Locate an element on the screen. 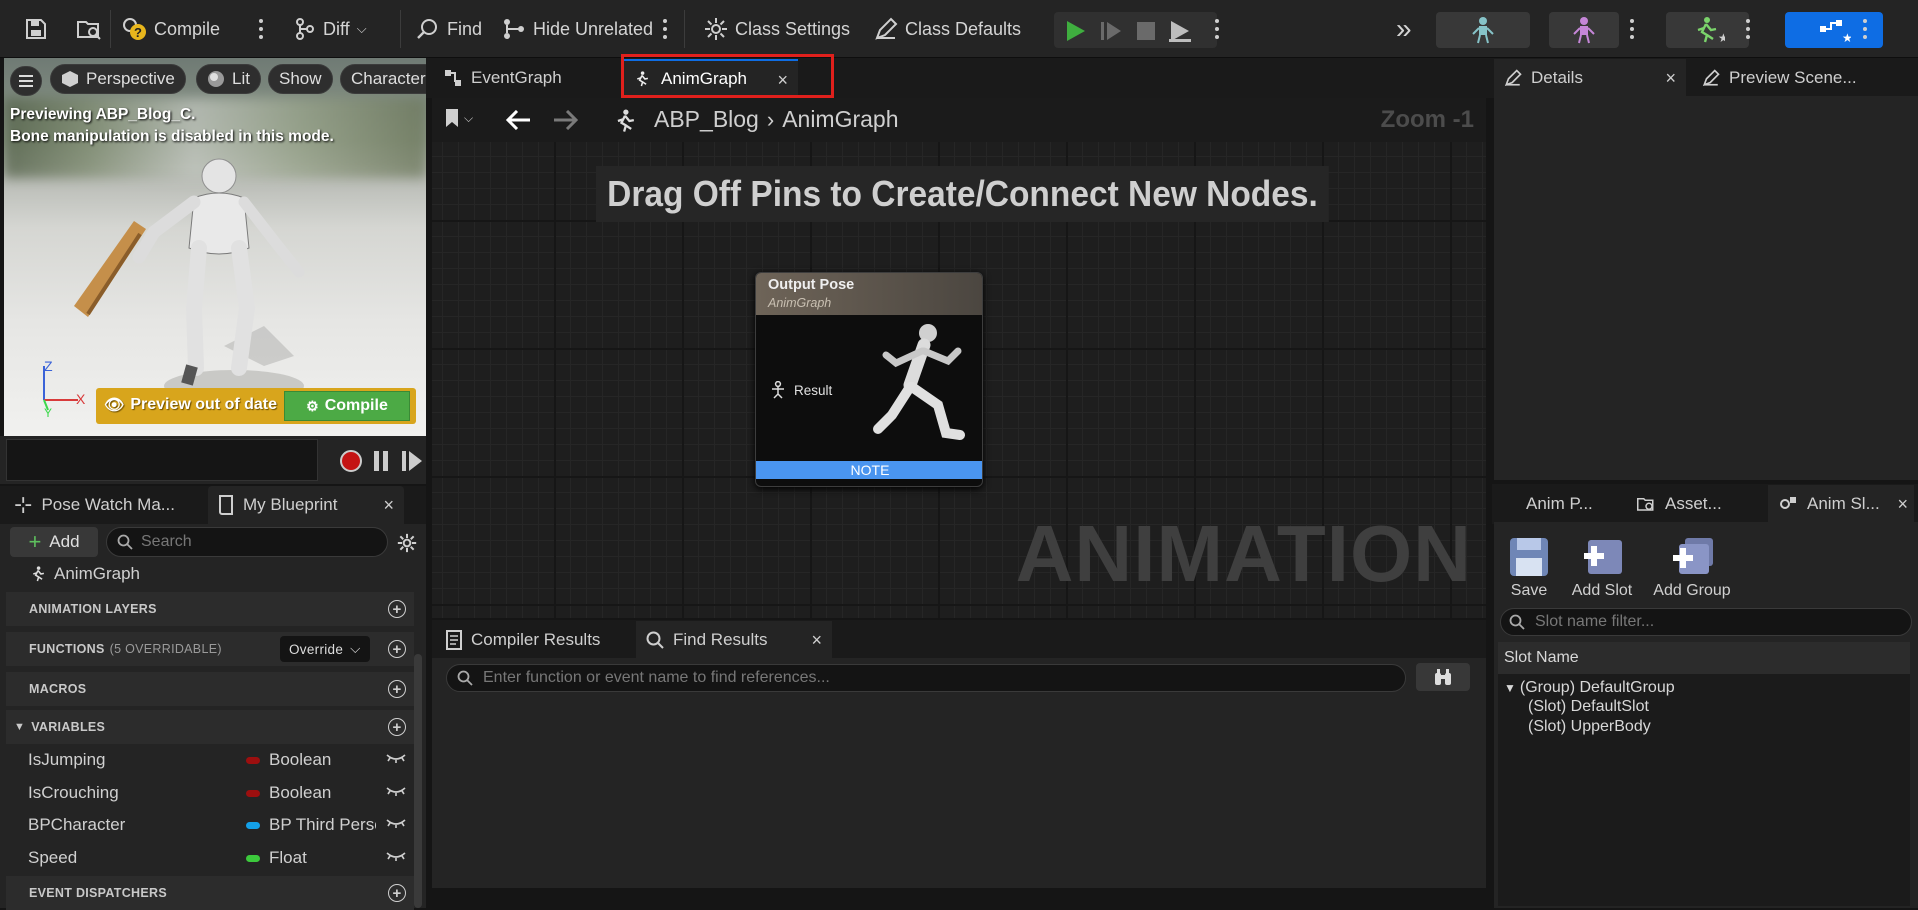  override-dropdown: Override ⌵ is located at coordinates (325, 649).